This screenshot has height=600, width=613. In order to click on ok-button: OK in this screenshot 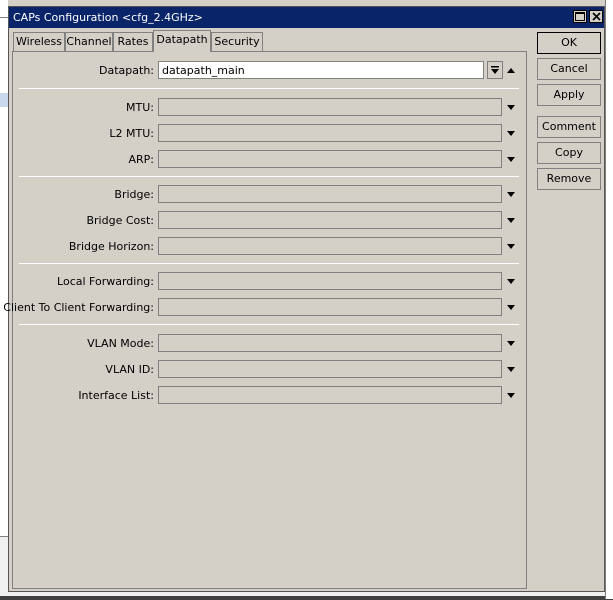, I will do `click(569, 43)`.